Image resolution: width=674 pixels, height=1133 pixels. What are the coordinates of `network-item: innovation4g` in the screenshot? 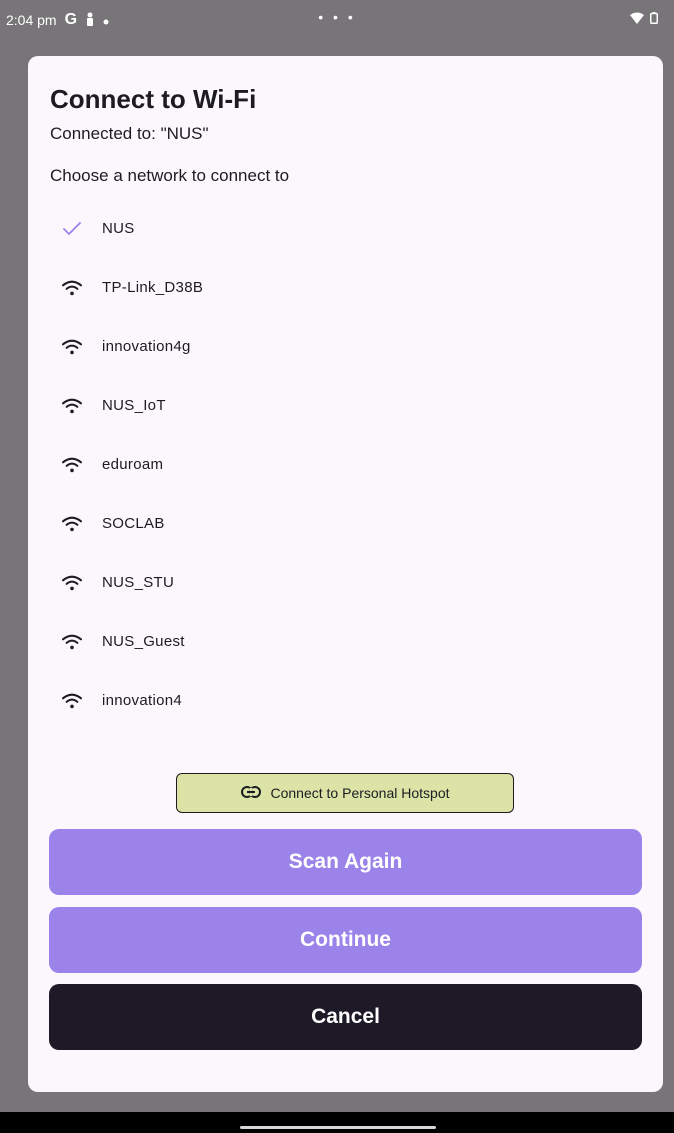 It's located at (345, 346).